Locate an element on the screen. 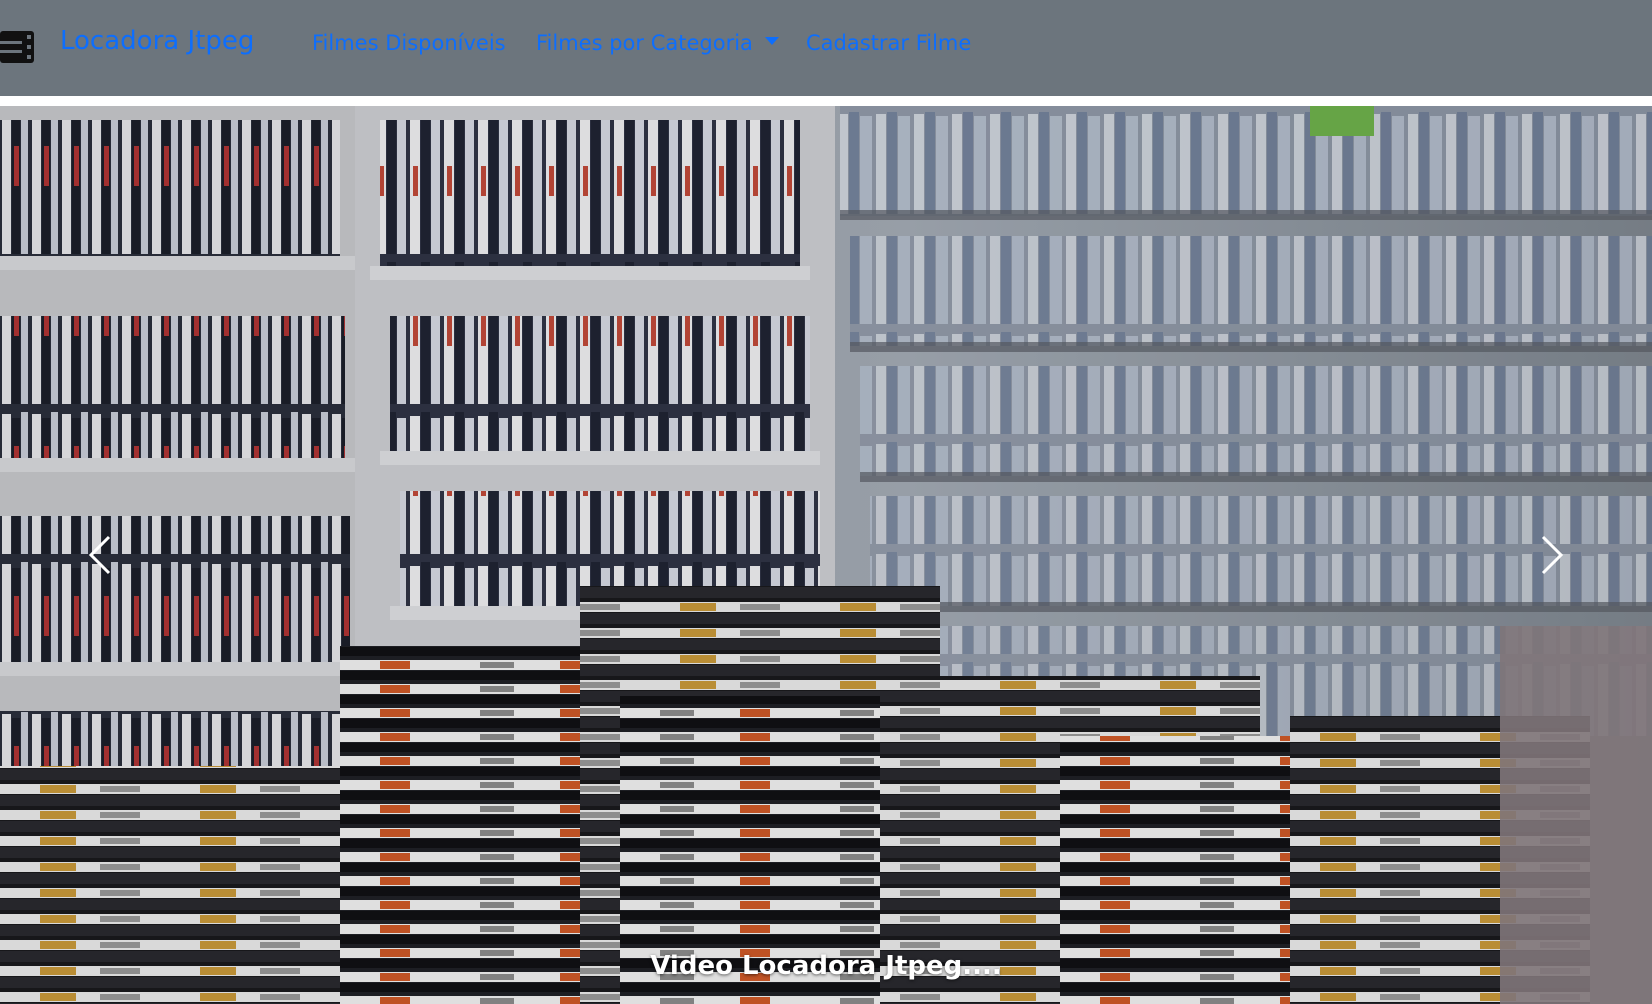  carousel-next-button is located at coordinates (1552, 555).